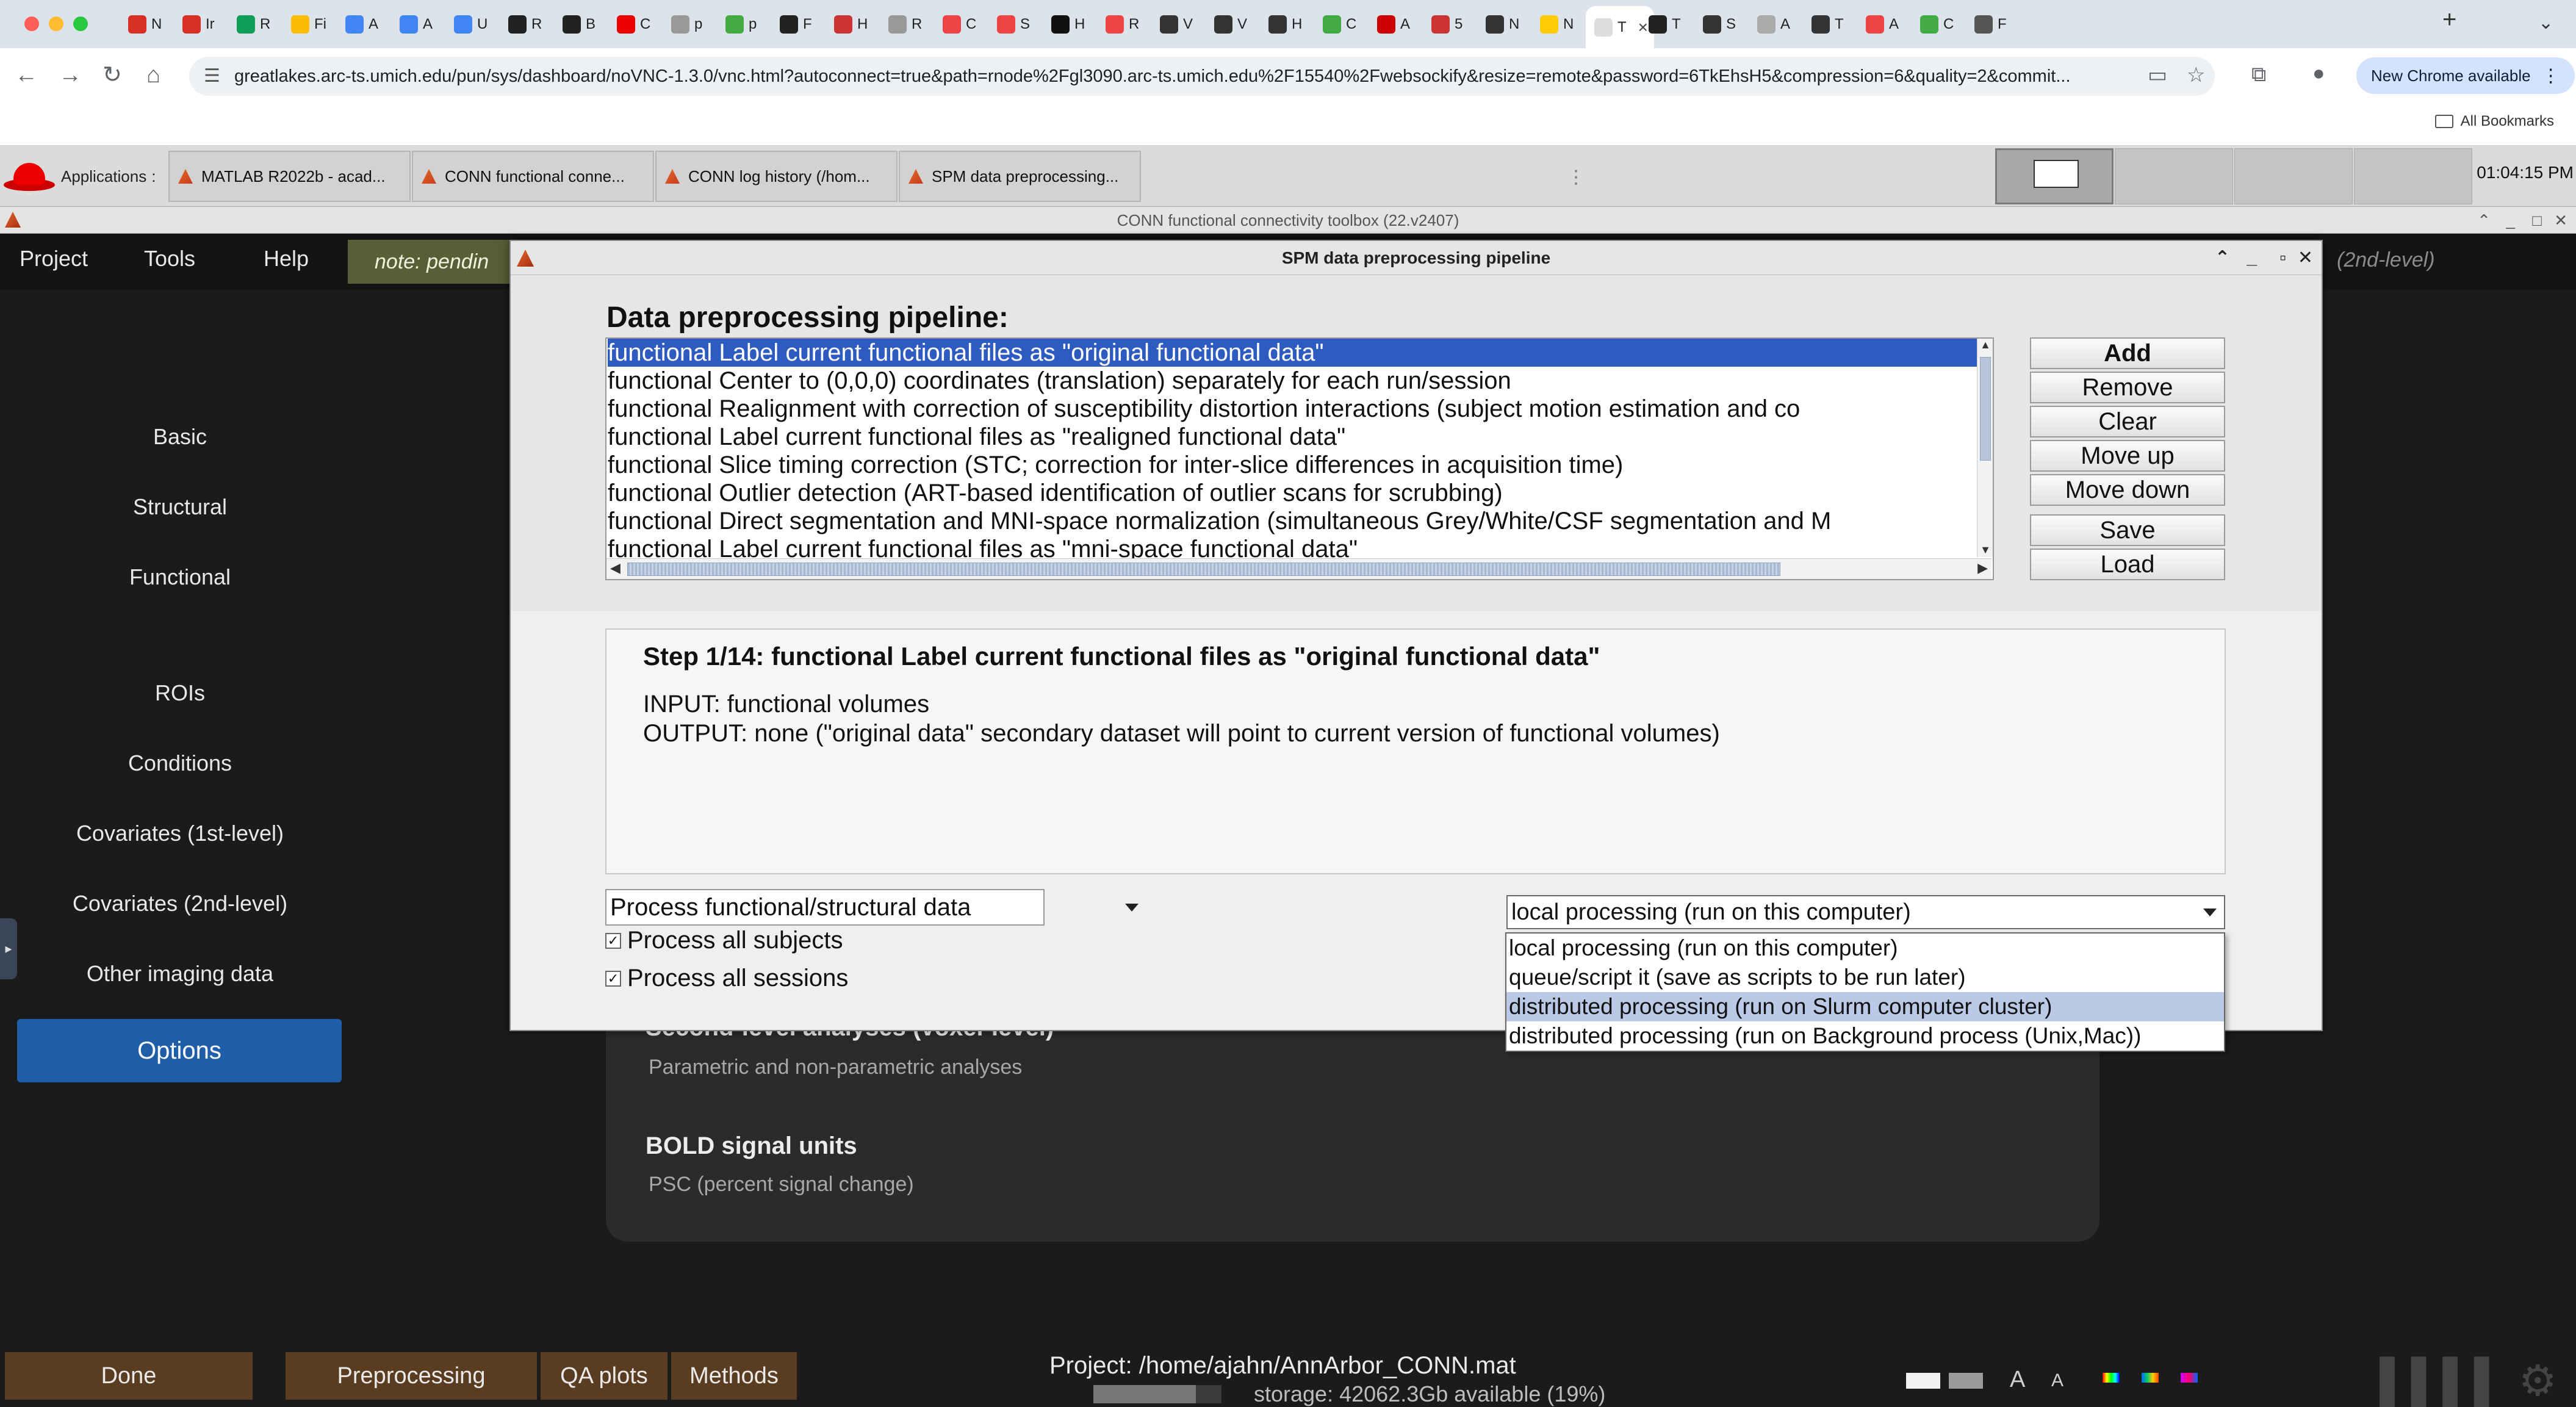 The height and width of the screenshot is (1407, 2576). Describe the element at coordinates (734, 1376) in the screenshot. I see `methods-button: Methods` at that location.